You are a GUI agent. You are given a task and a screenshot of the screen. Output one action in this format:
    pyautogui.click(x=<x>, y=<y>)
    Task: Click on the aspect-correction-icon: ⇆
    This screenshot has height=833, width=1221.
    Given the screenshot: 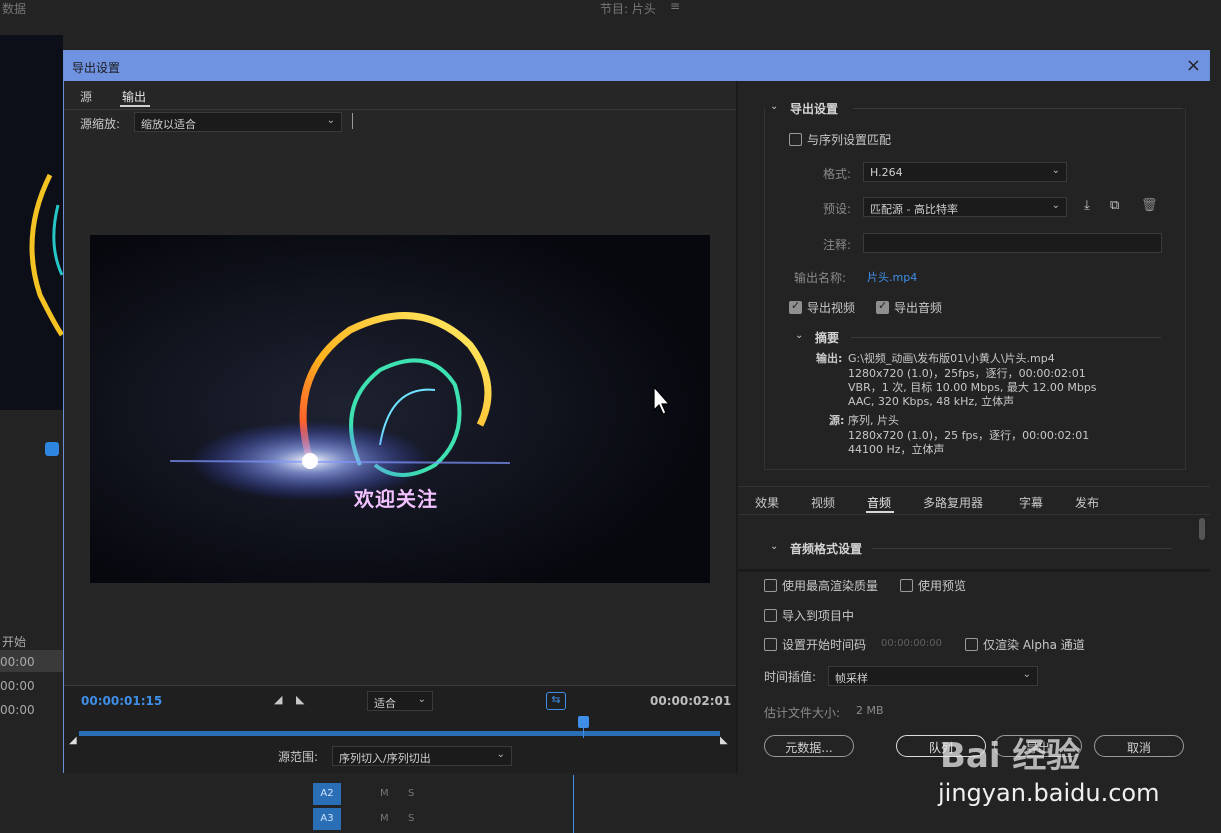 What is the action you would take?
    pyautogui.click(x=556, y=701)
    